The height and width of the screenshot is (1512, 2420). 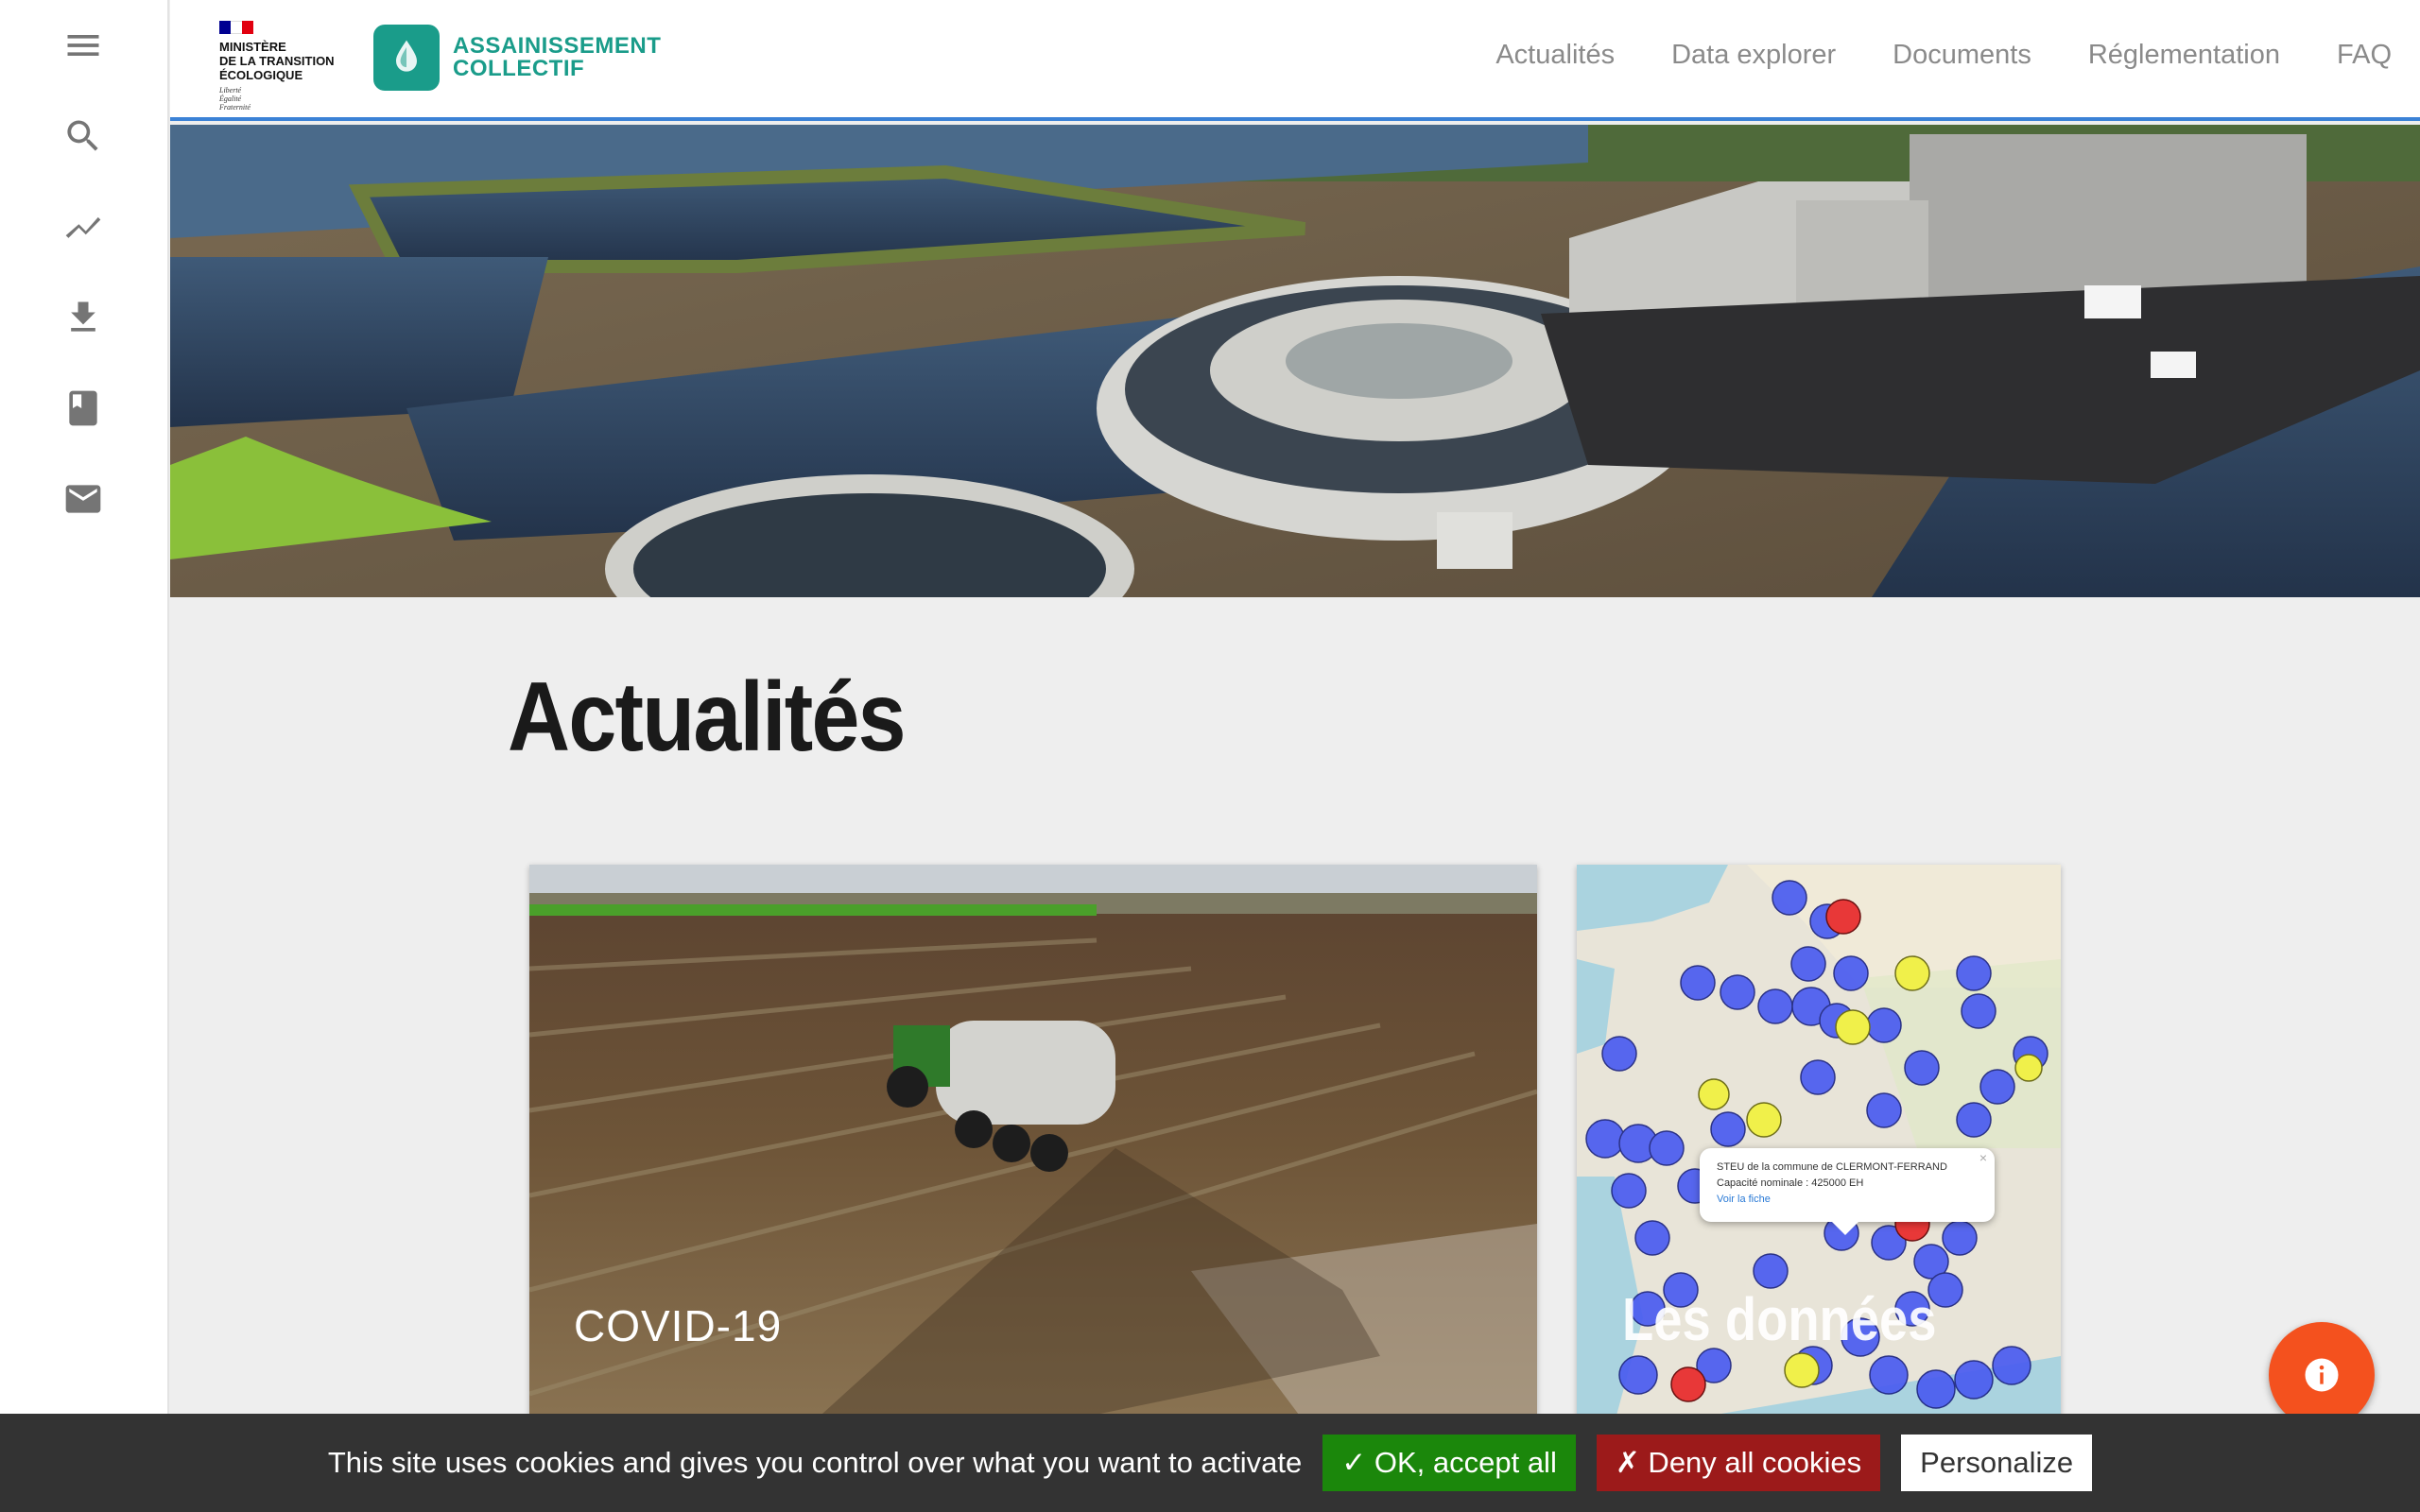 I want to click on info-button, so click(x=2322, y=1375).